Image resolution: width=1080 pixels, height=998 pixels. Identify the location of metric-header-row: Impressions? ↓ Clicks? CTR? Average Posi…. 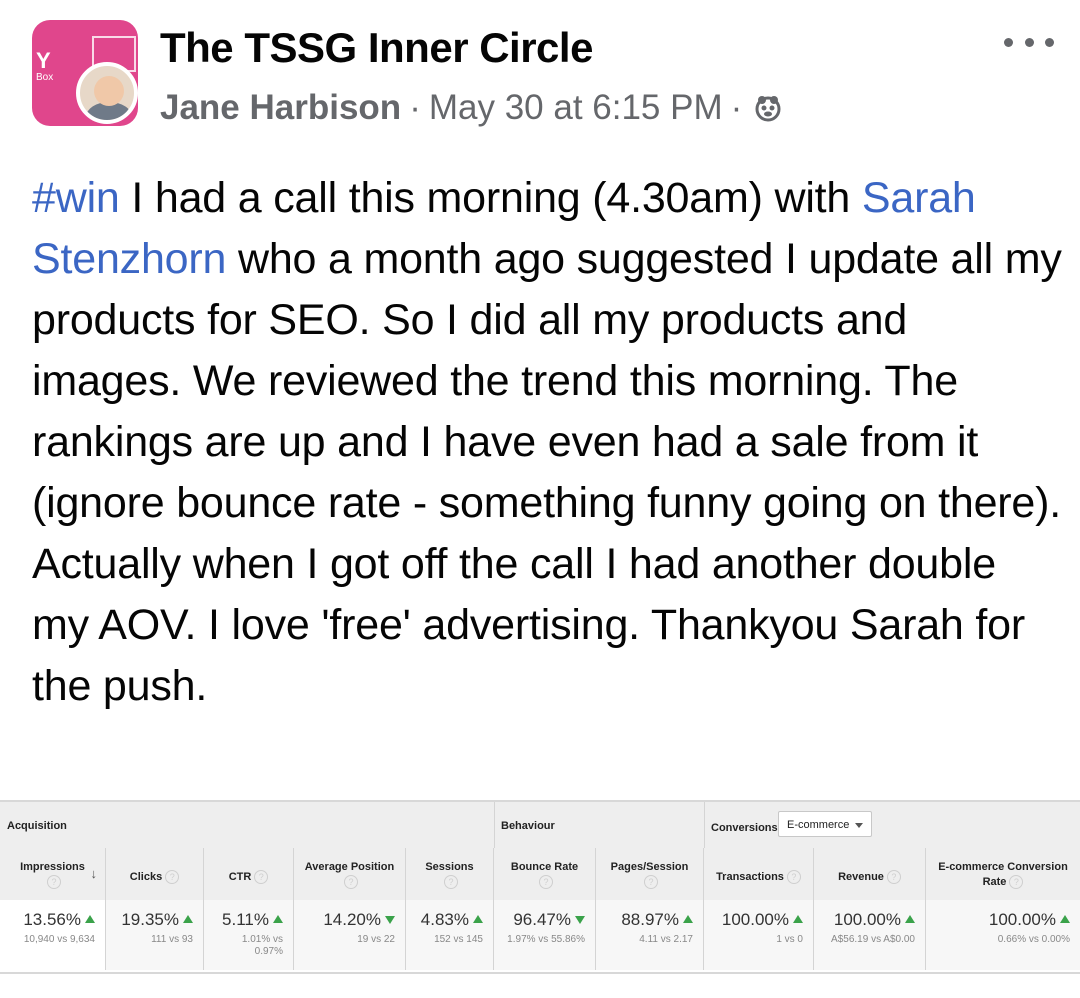
(540, 874).